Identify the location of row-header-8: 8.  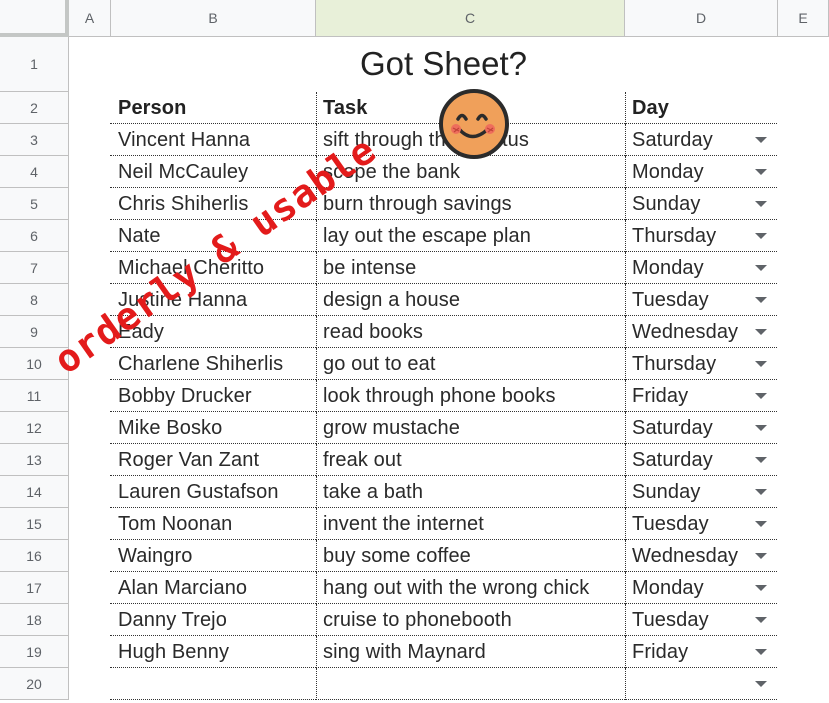
(34, 300).